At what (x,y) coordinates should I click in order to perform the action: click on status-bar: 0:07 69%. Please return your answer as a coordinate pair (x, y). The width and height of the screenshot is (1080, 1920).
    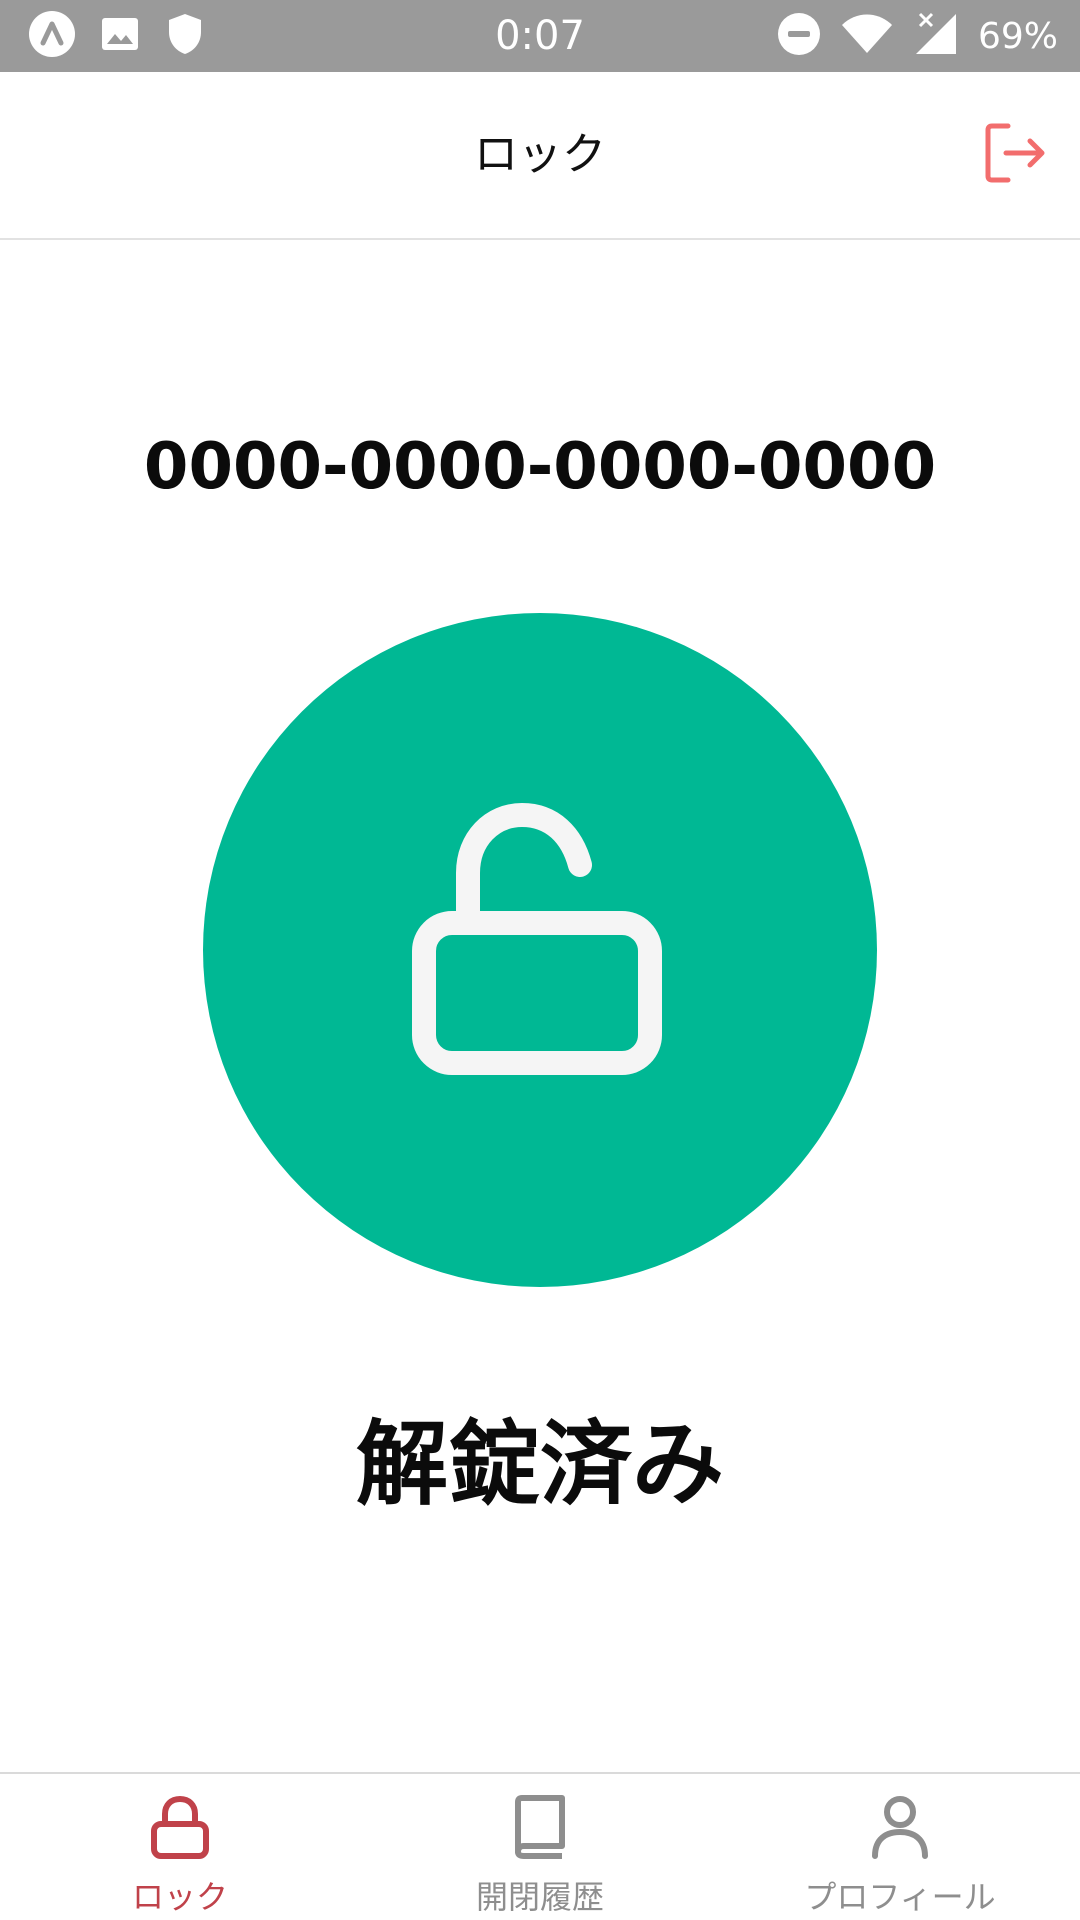
    Looking at the image, I should click on (540, 36).